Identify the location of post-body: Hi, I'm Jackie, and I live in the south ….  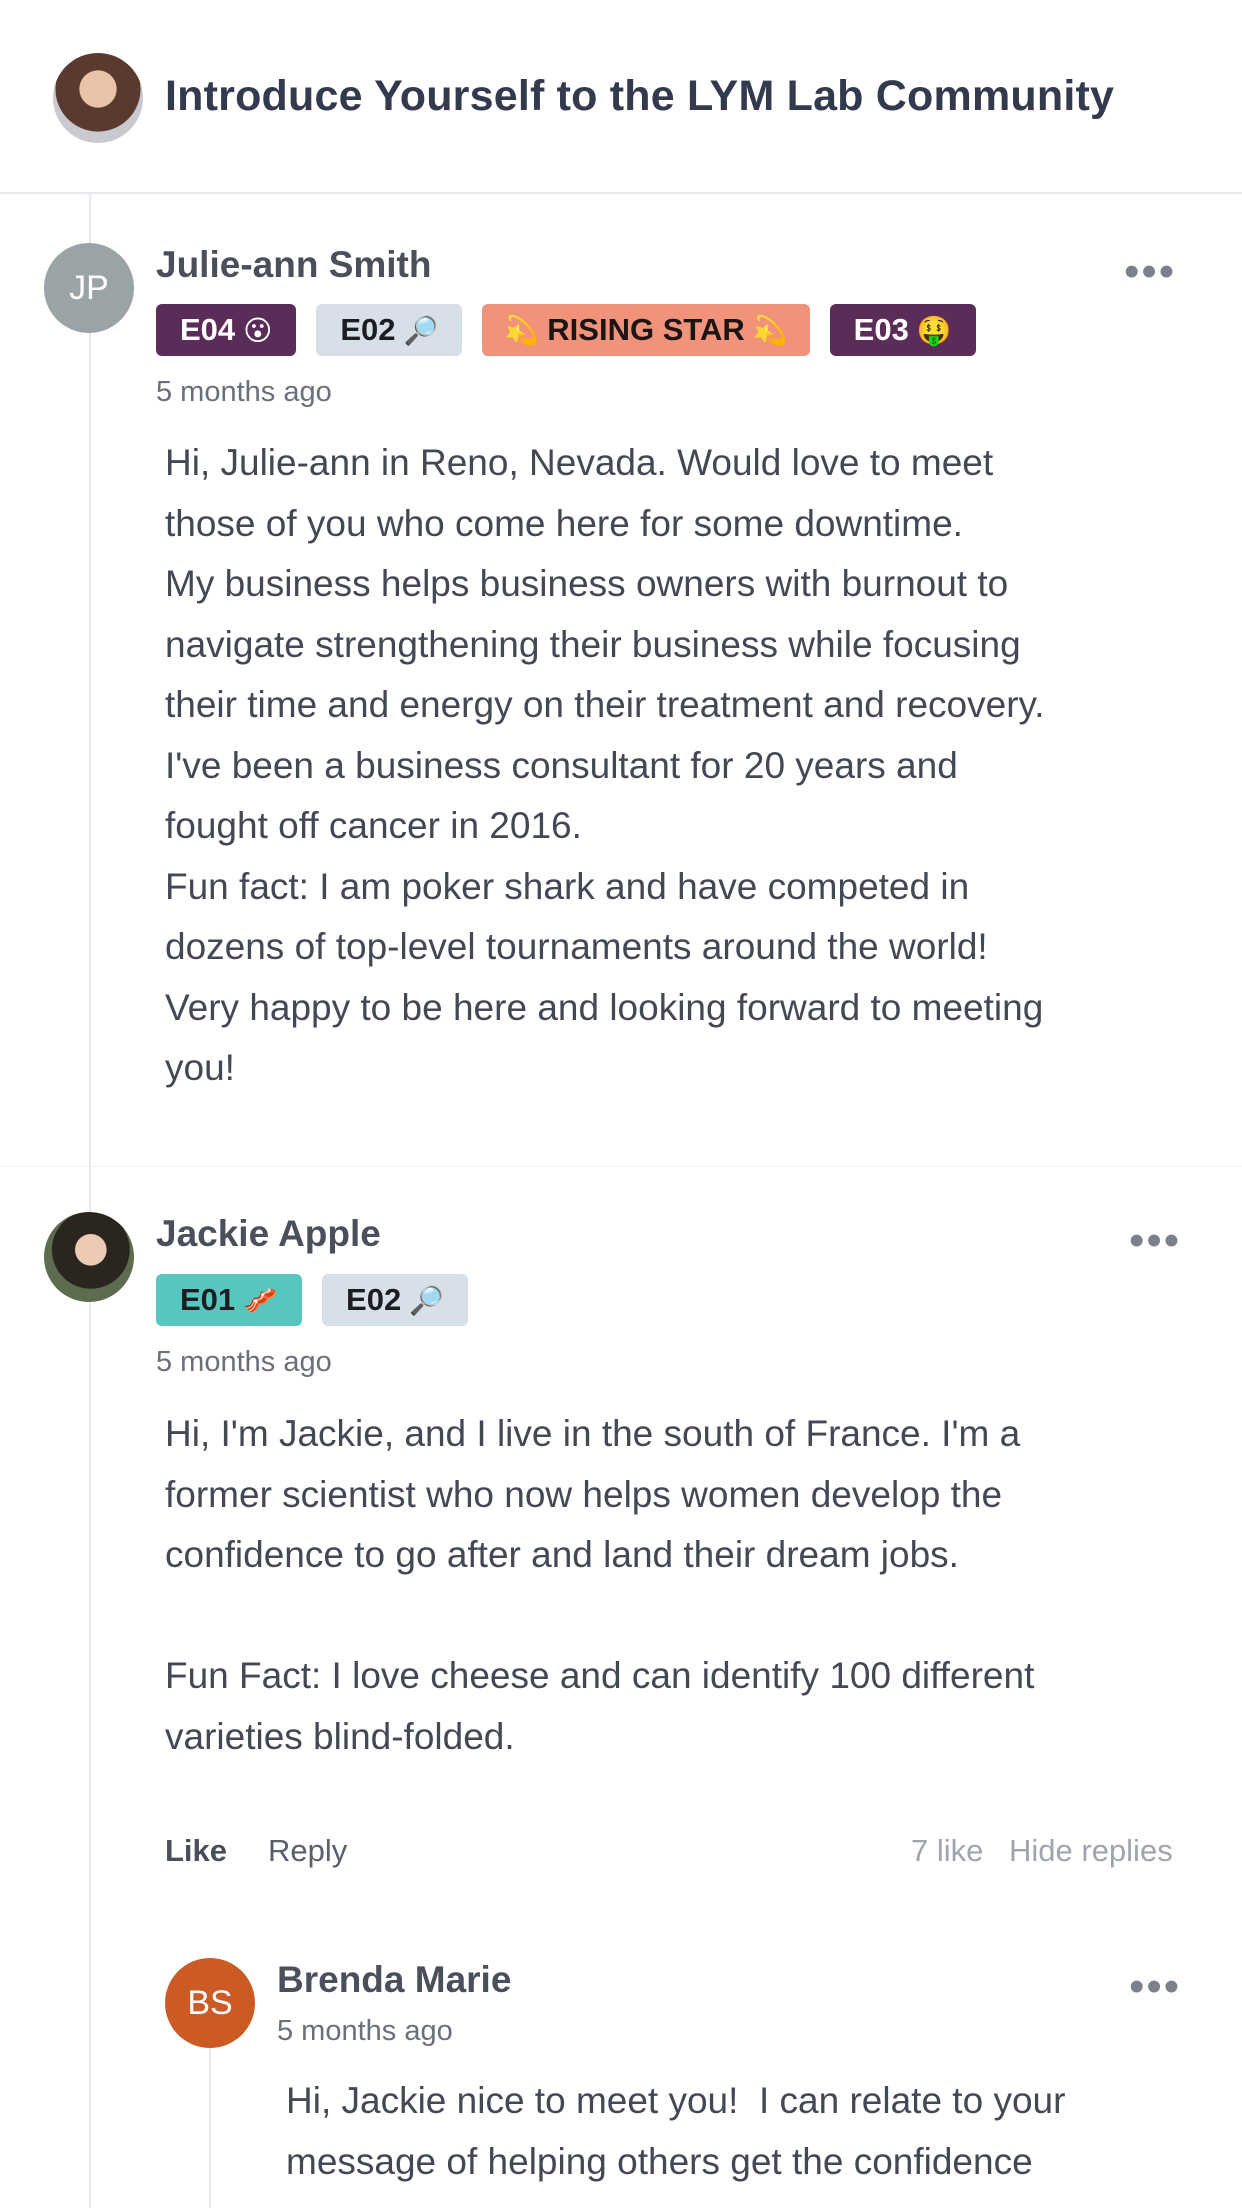
(600, 1585).